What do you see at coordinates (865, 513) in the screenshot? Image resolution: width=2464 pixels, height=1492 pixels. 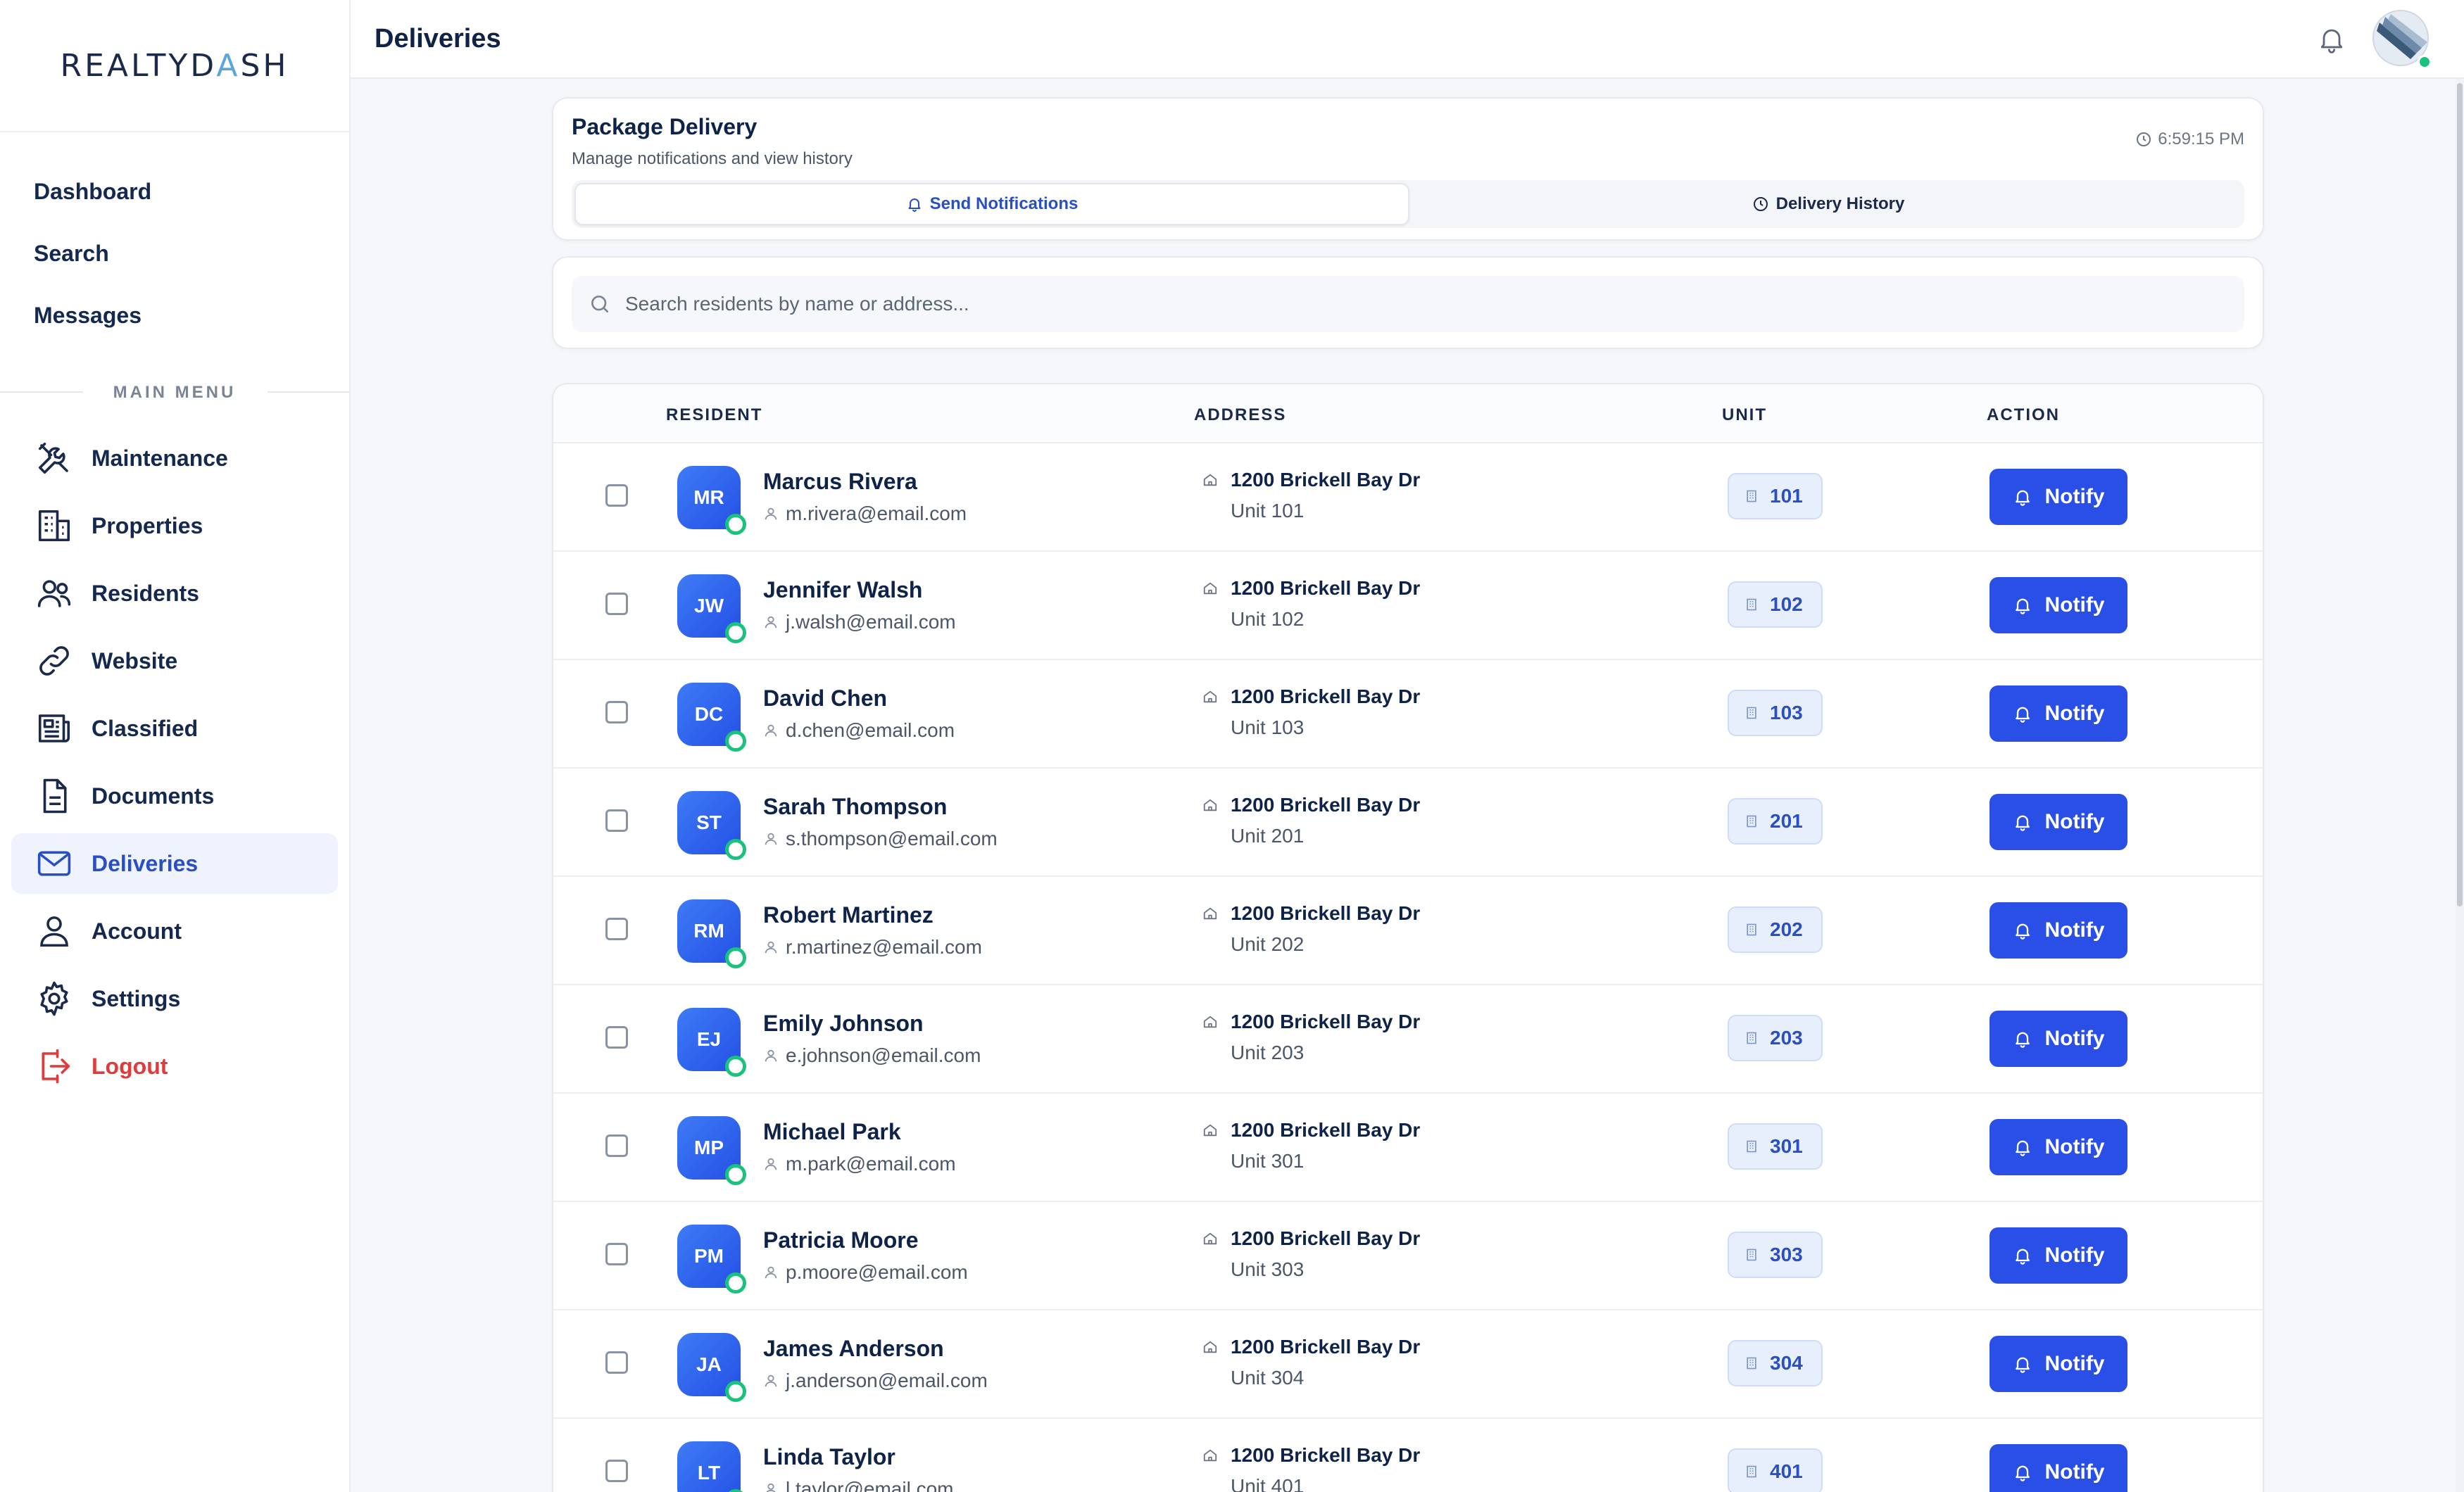 I see `resident-email: m.rivera@email.com` at bounding box center [865, 513].